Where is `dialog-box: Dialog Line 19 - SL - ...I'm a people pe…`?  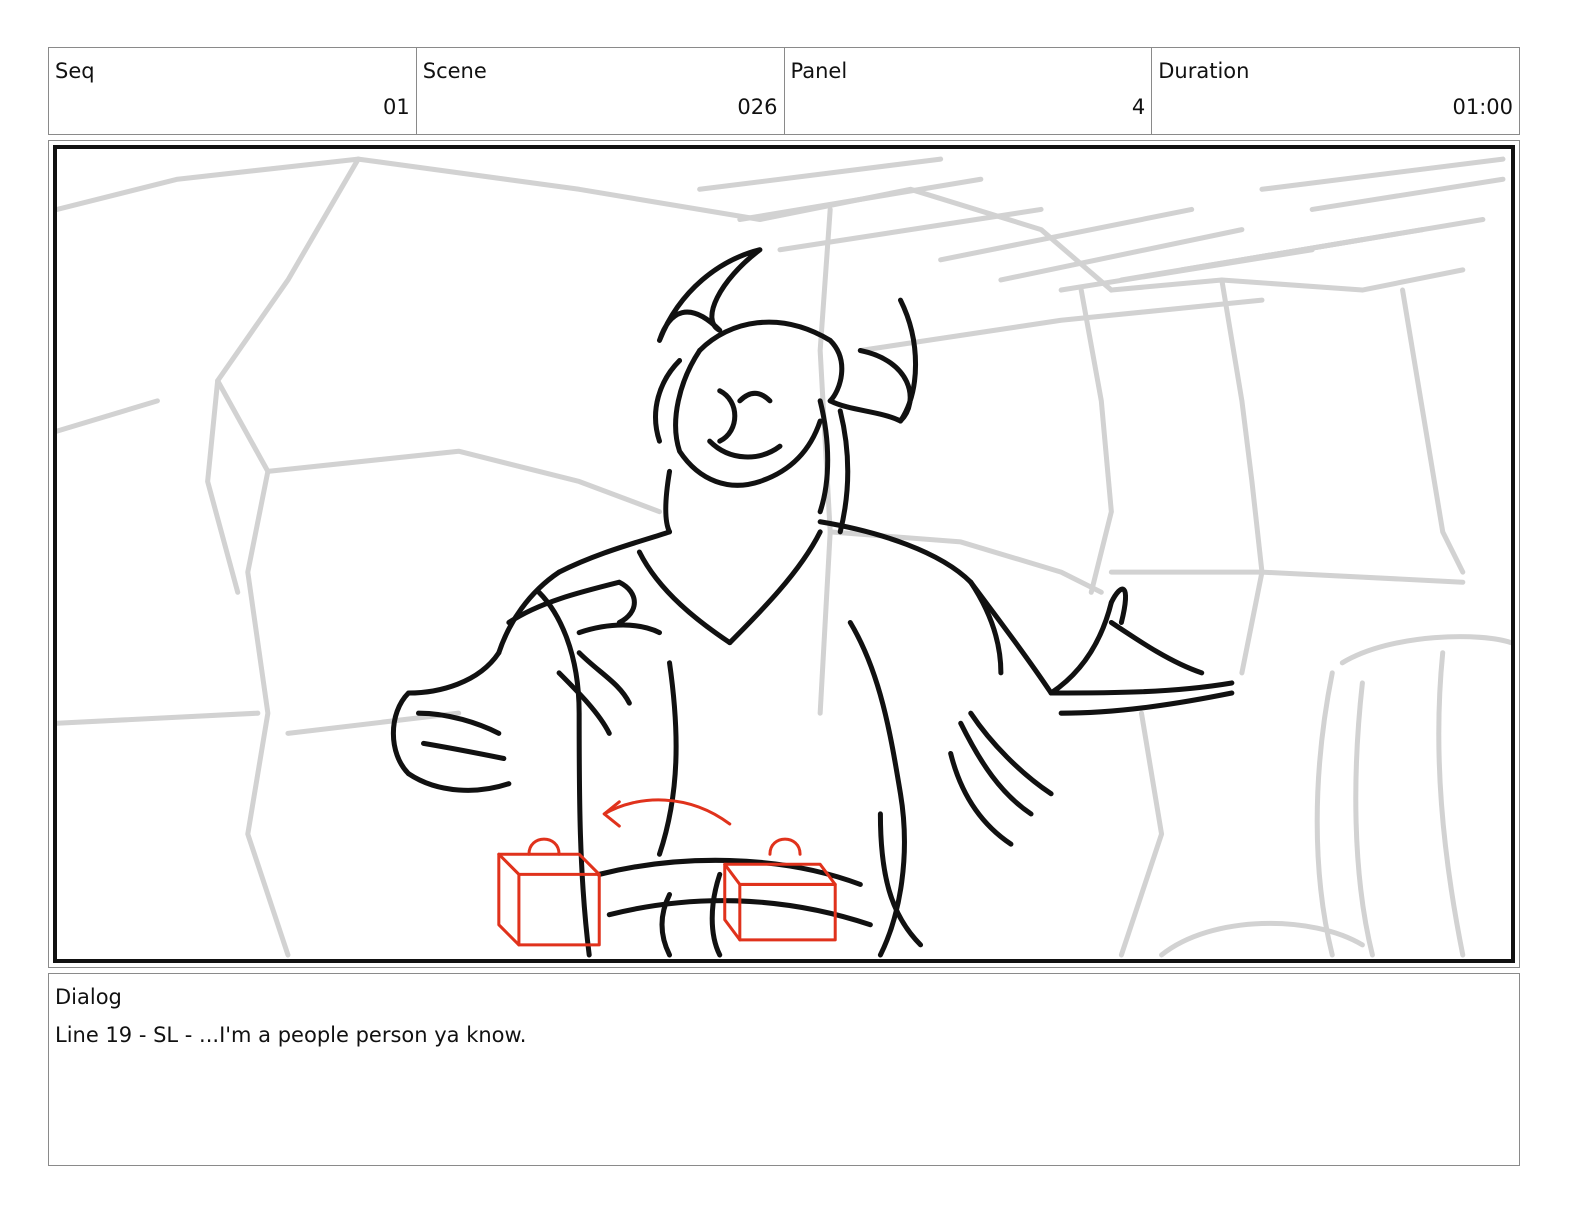 dialog-box: Dialog Line 19 - SL - ...I'm a people pe… is located at coordinates (784, 1069).